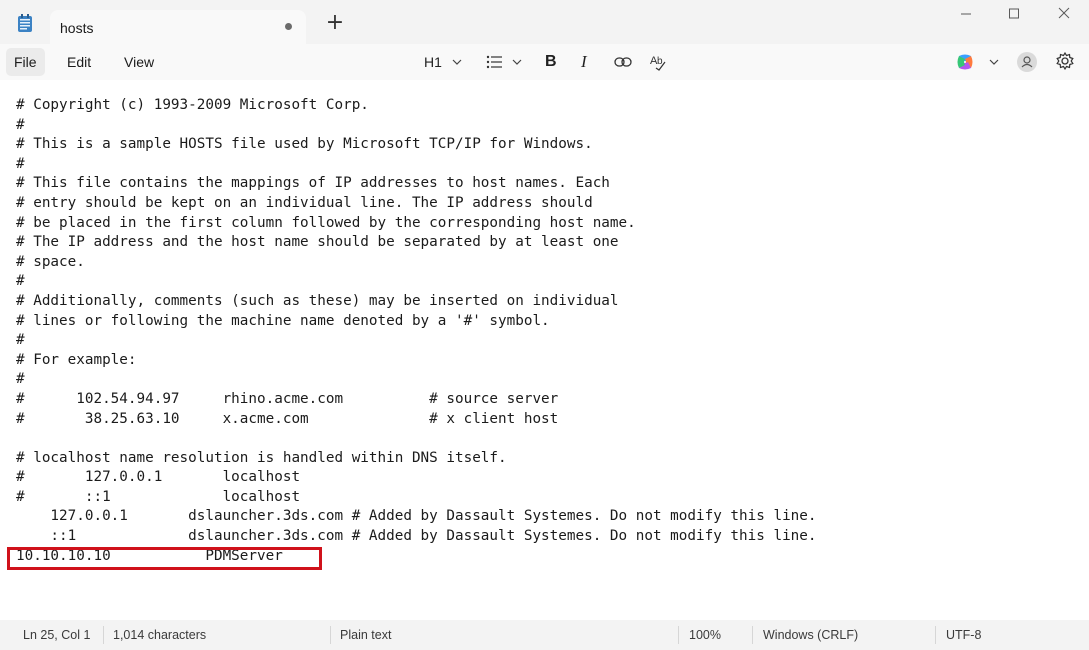 The width and height of the screenshot is (1089, 650). What do you see at coordinates (551, 62) in the screenshot?
I see `bold-button: B` at bounding box center [551, 62].